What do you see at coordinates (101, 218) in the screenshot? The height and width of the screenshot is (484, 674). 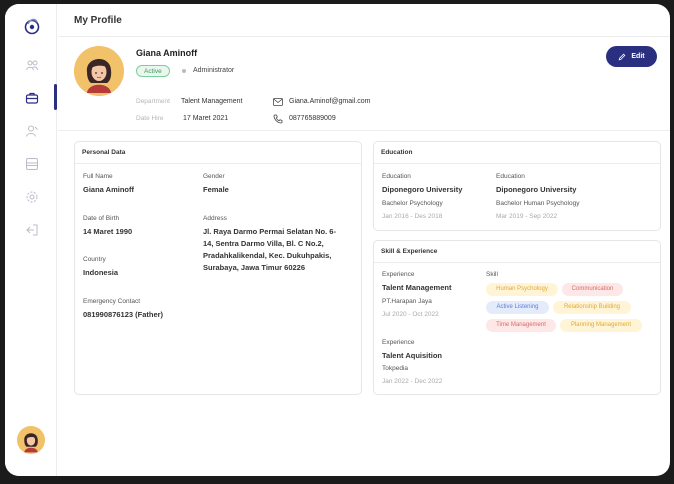 I see `dob-label: Date of Birth` at bounding box center [101, 218].